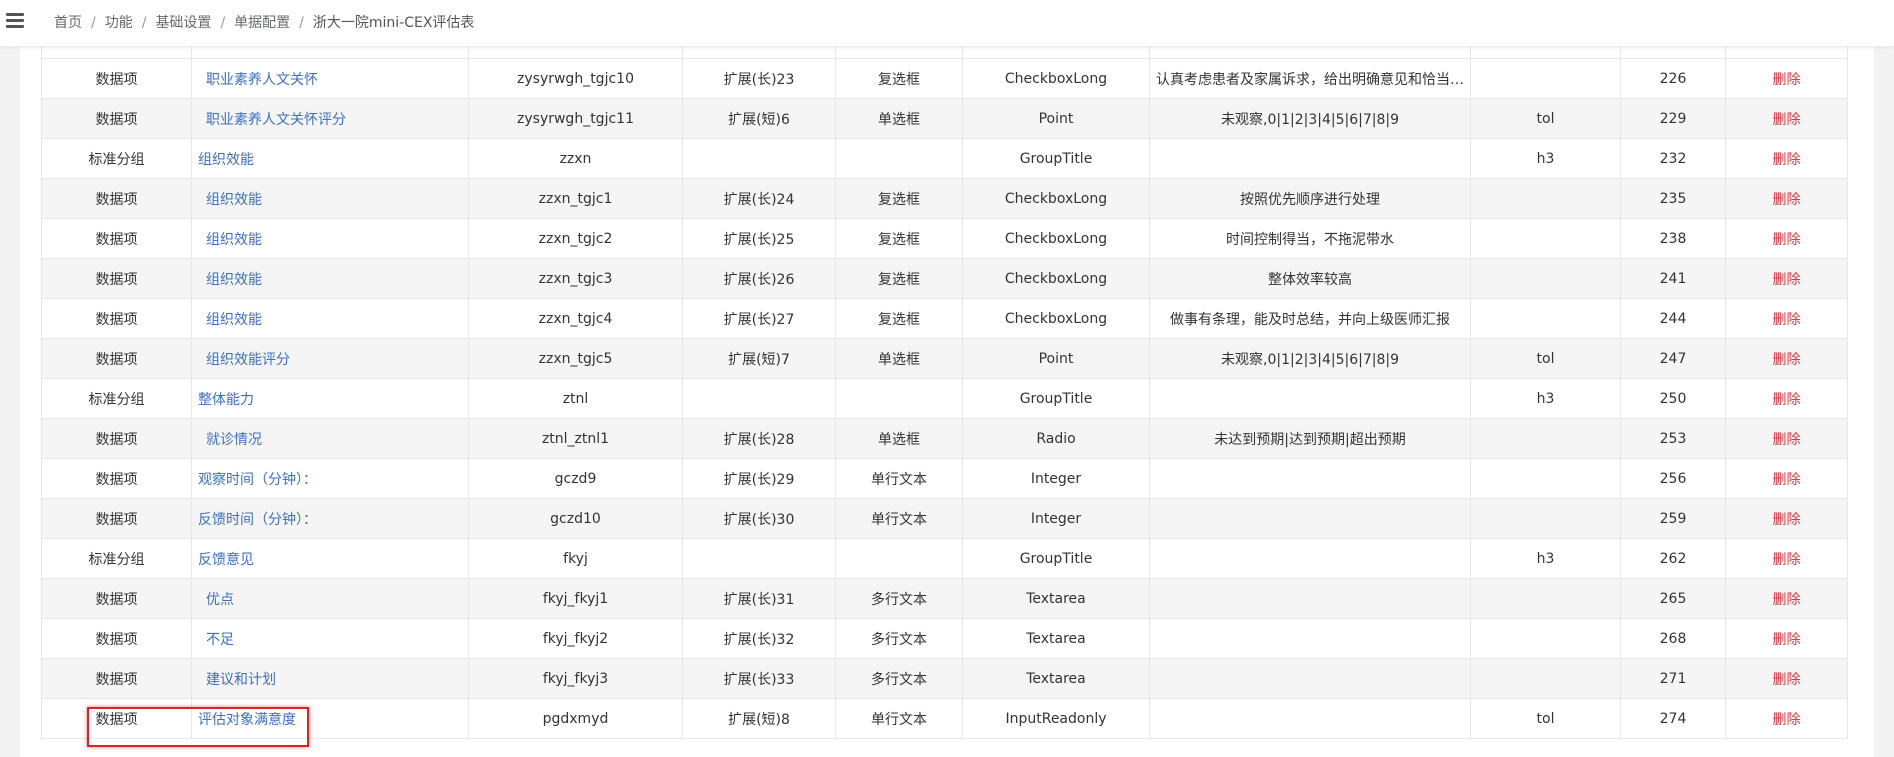 The width and height of the screenshot is (1894, 757). Describe the element at coordinates (330, 198) in the screenshot. I see `field-name-cell: 组织效能` at that location.